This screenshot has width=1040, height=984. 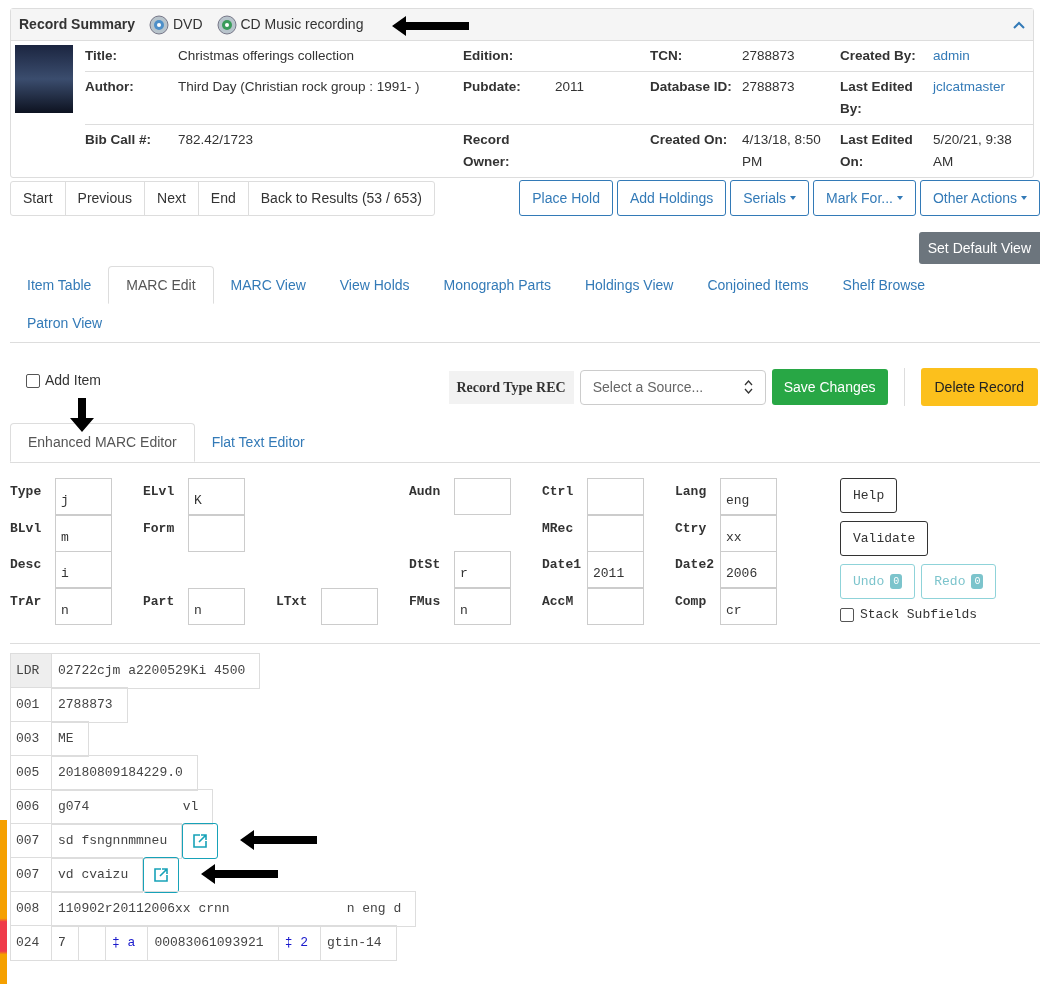 What do you see at coordinates (161, 285) in the screenshot?
I see `tab: MARC Edit` at bounding box center [161, 285].